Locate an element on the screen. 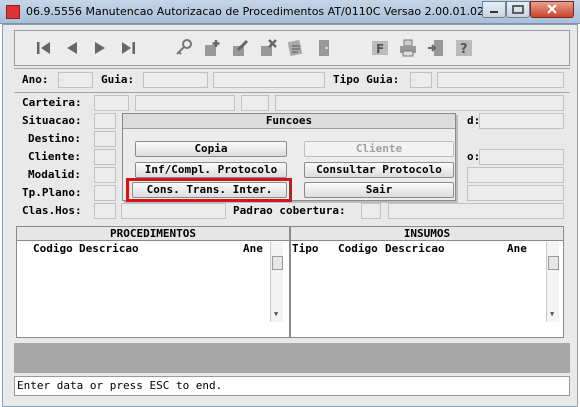 The image size is (580, 407). edit-button is located at coordinates (240, 48).